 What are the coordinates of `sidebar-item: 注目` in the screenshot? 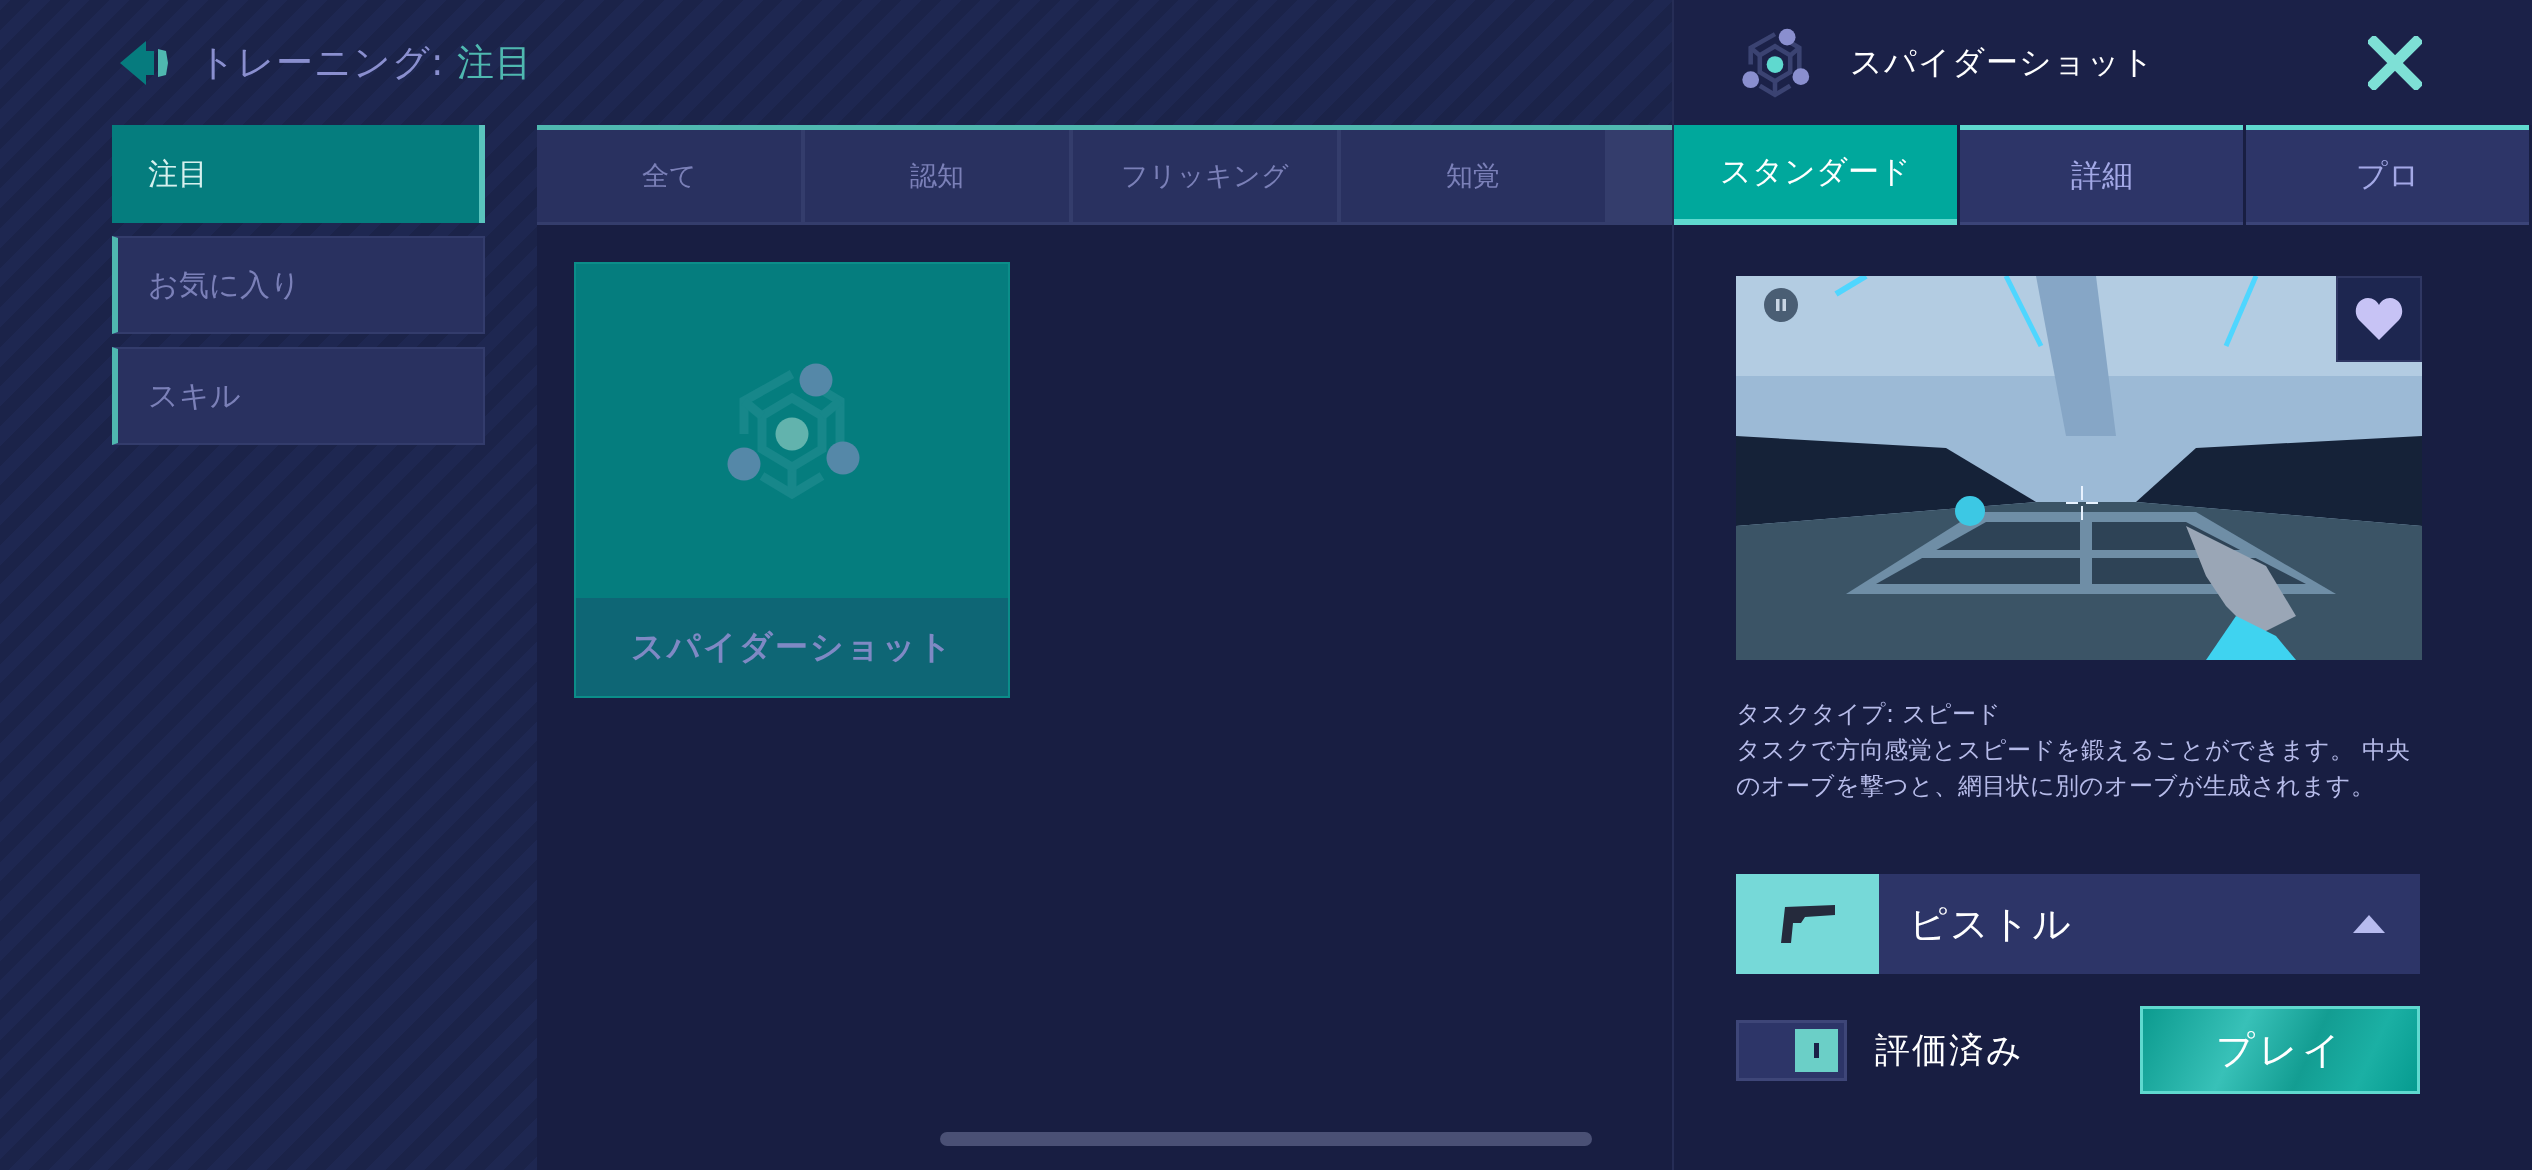 It's located at (298, 174).